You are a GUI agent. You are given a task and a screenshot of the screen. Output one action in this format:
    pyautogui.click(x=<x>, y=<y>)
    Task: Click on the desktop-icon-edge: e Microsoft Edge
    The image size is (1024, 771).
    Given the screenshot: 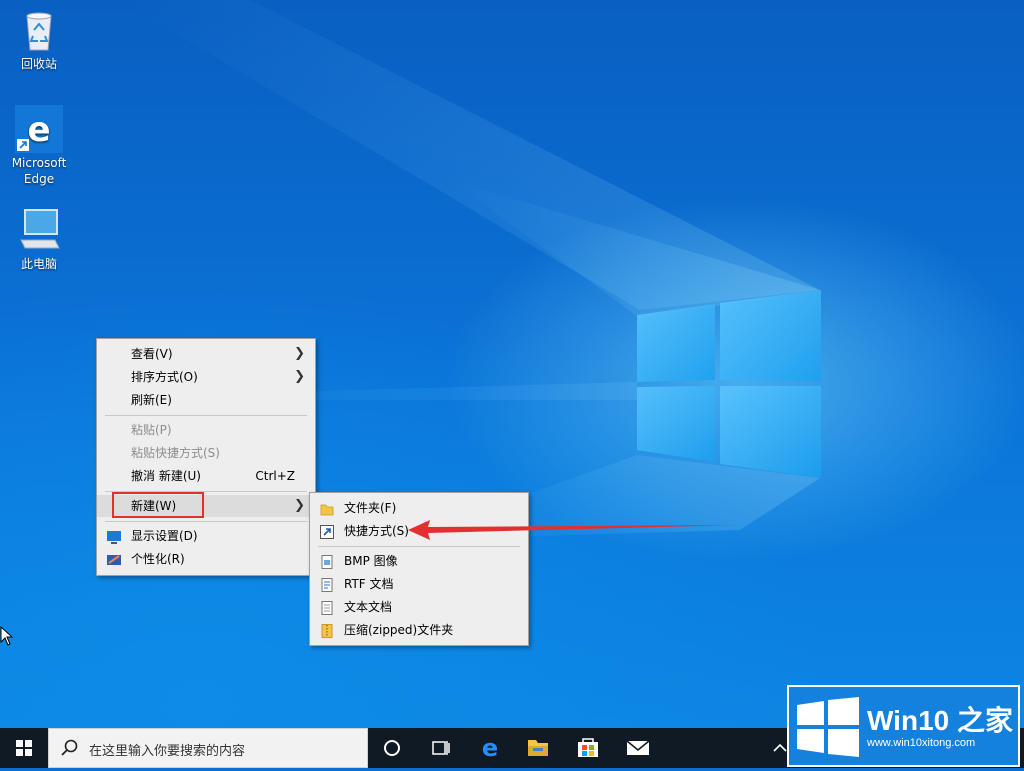 What is the action you would take?
    pyautogui.click(x=39, y=146)
    